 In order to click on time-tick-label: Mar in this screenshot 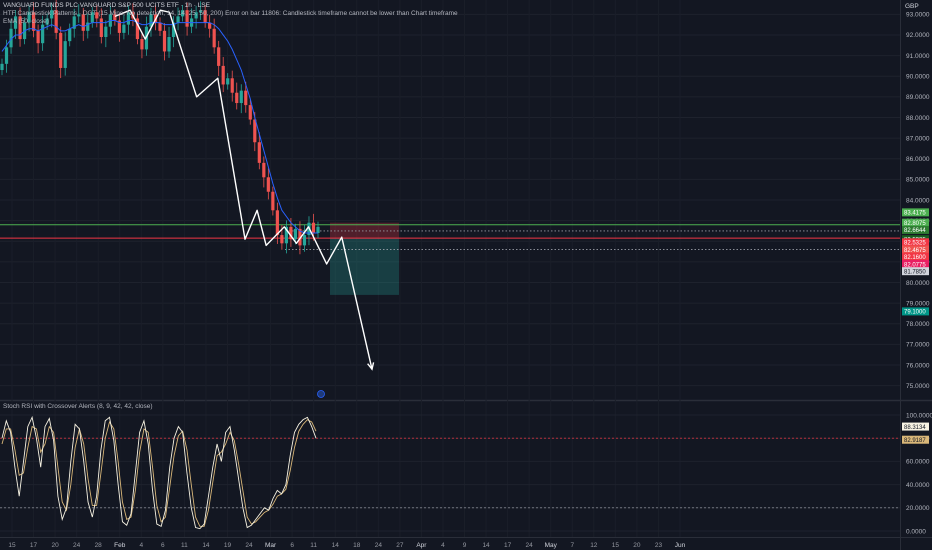, I will do `click(271, 545)`.